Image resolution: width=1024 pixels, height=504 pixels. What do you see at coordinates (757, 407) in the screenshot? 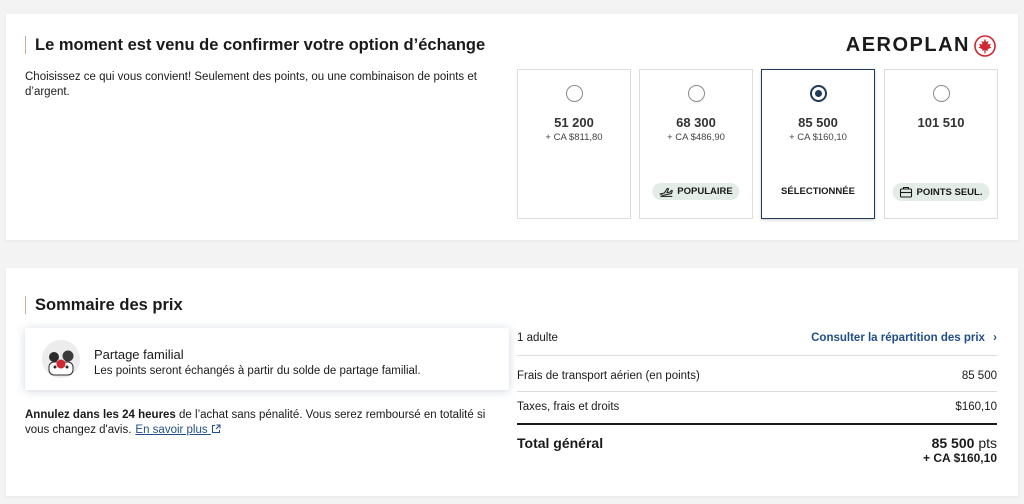
I see `taxes-row: Taxes, frais et droits $160,10` at bounding box center [757, 407].